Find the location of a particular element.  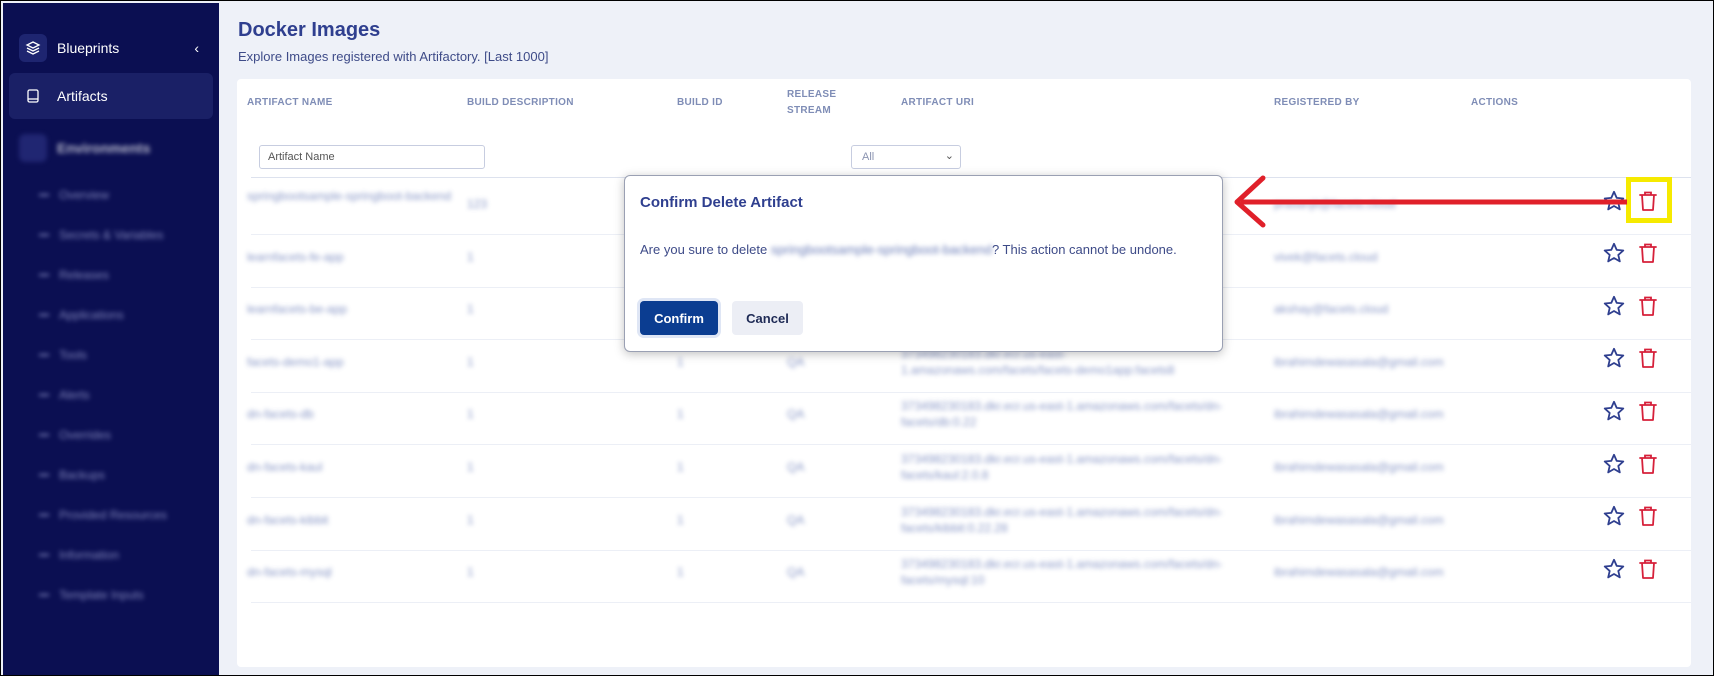

confirm-button: Confirm is located at coordinates (679, 318).